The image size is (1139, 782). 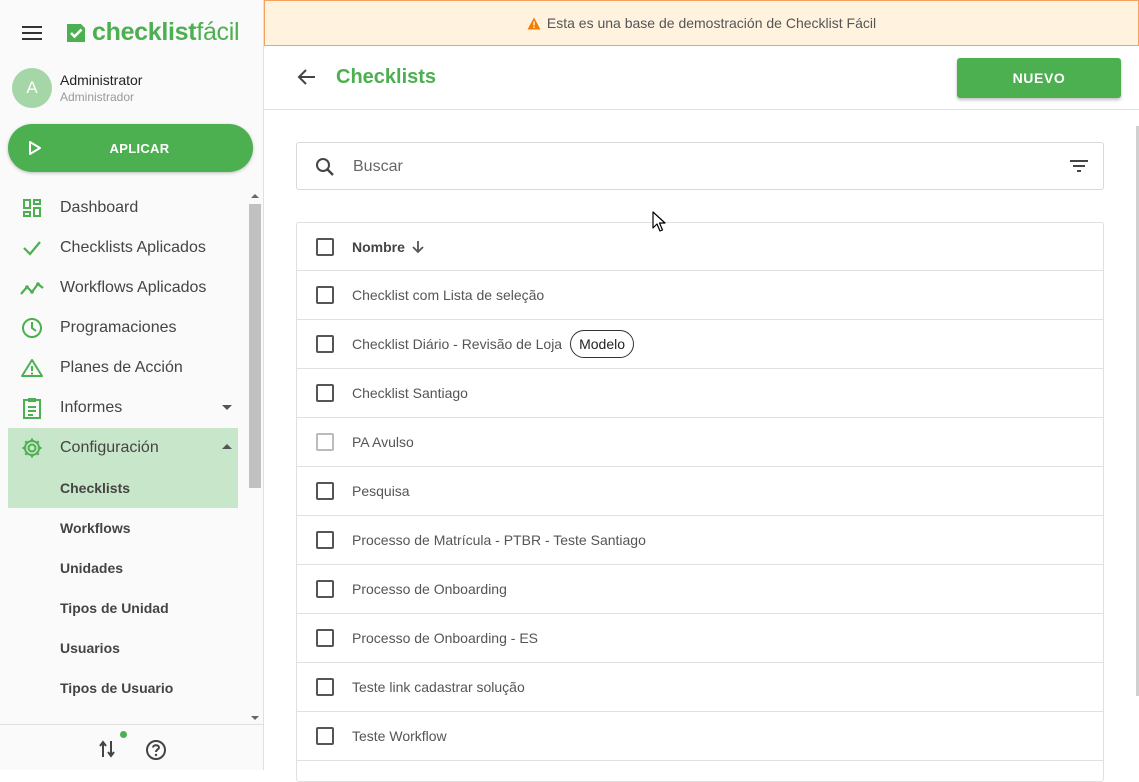 I want to click on sidebar-item-informes: Informes, so click(x=123, y=408).